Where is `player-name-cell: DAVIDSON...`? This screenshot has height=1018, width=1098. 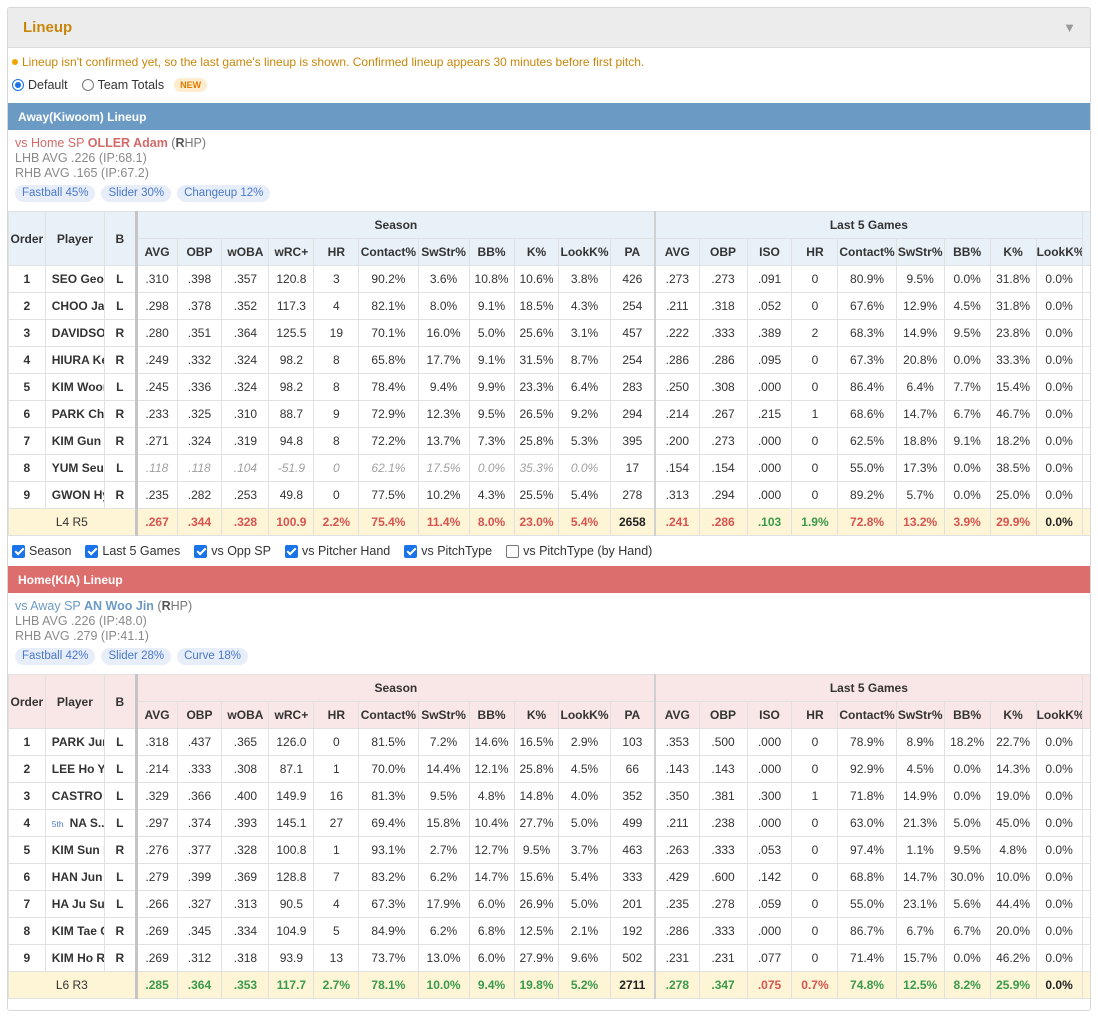
player-name-cell: DAVIDSON... is located at coordinates (75, 333).